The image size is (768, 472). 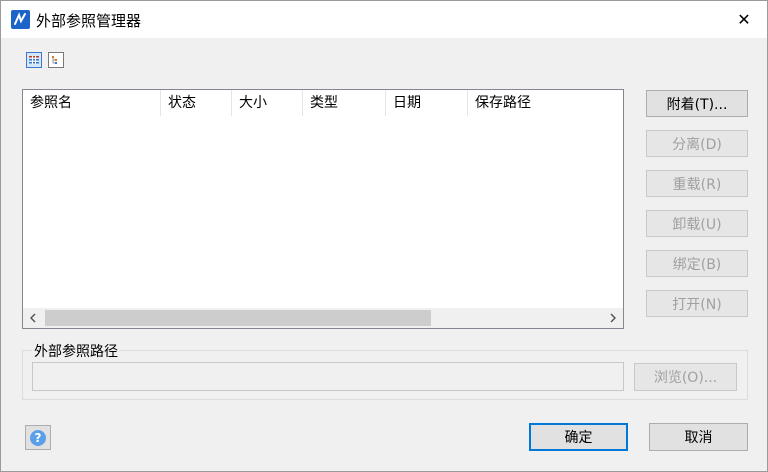 What do you see at coordinates (697, 223) in the screenshot?
I see `unload-button: 卸载(U)` at bounding box center [697, 223].